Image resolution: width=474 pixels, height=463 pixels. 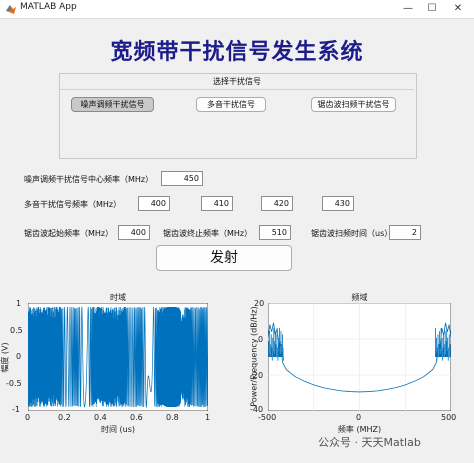 I want to click on time-ytick: -0.5, so click(x=14, y=383).